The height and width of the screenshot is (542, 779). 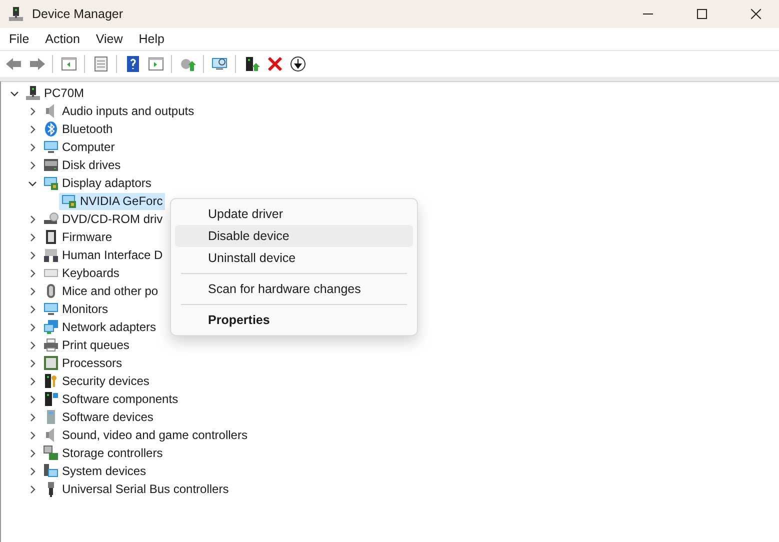 I want to click on tree-item: PC70M, so click(x=54, y=93).